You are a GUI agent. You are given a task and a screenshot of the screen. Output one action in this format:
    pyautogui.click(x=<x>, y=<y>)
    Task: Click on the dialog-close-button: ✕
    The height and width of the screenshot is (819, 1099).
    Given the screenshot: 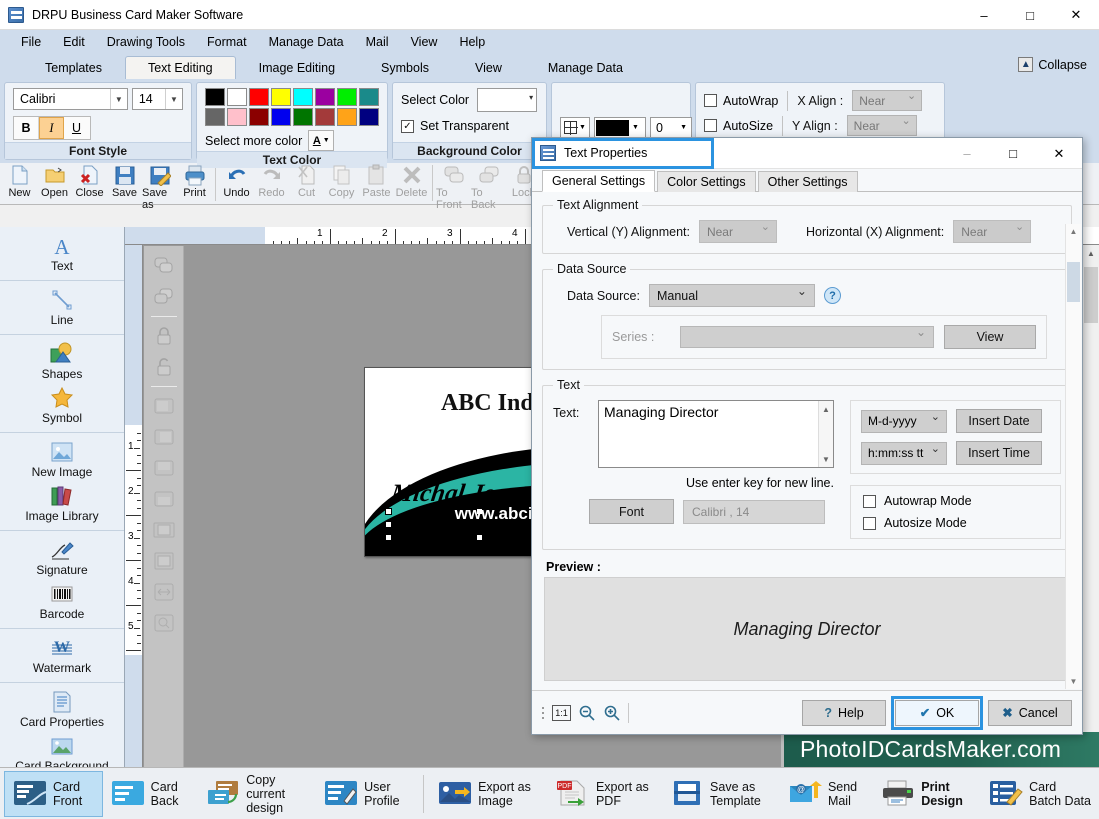 What is the action you would take?
    pyautogui.click(x=1059, y=153)
    